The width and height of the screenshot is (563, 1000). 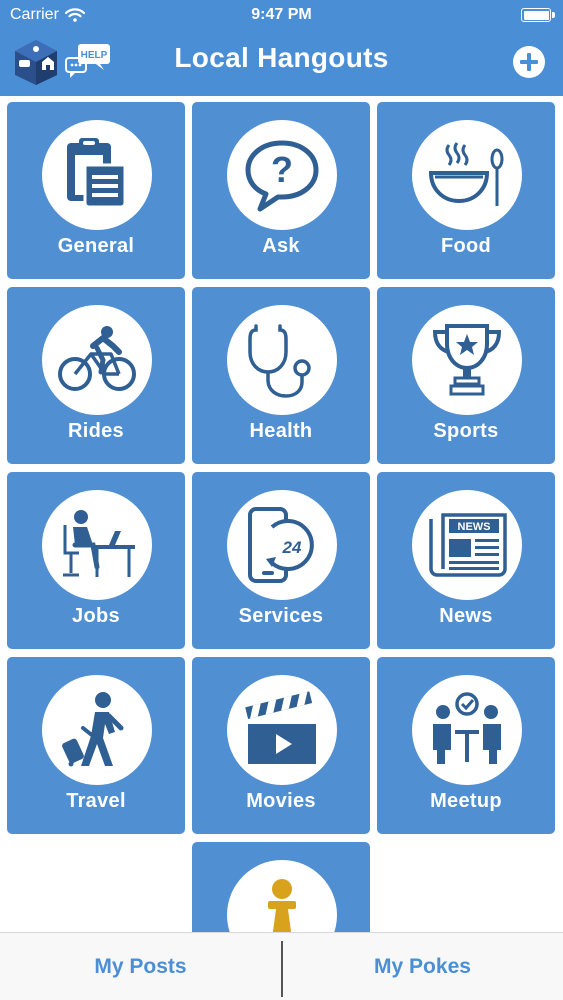 I want to click on bottom-tab-bar: My Posts My Pokes, so click(x=281, y=966).